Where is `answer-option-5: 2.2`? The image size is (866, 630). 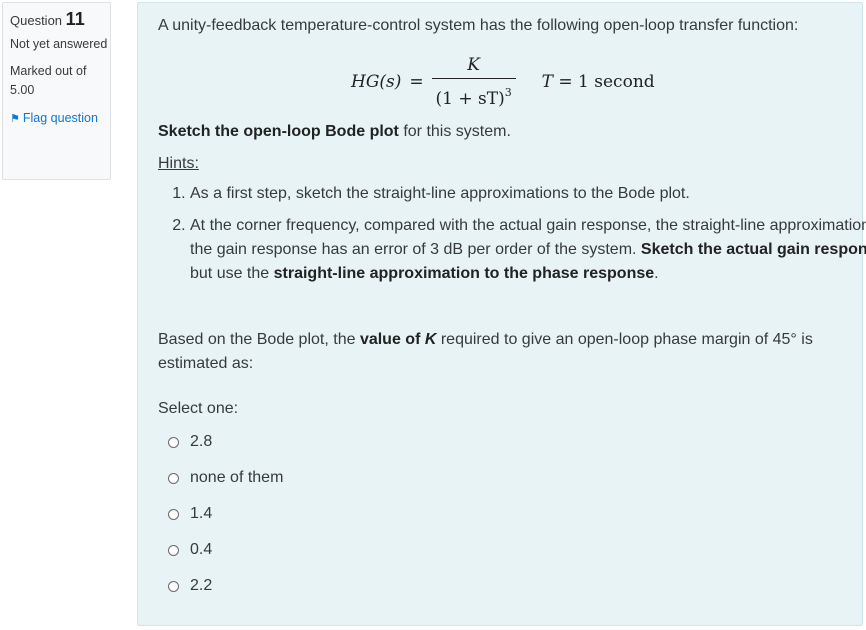 answer-option-5: 2.2 is located at coordinates (225, 586).